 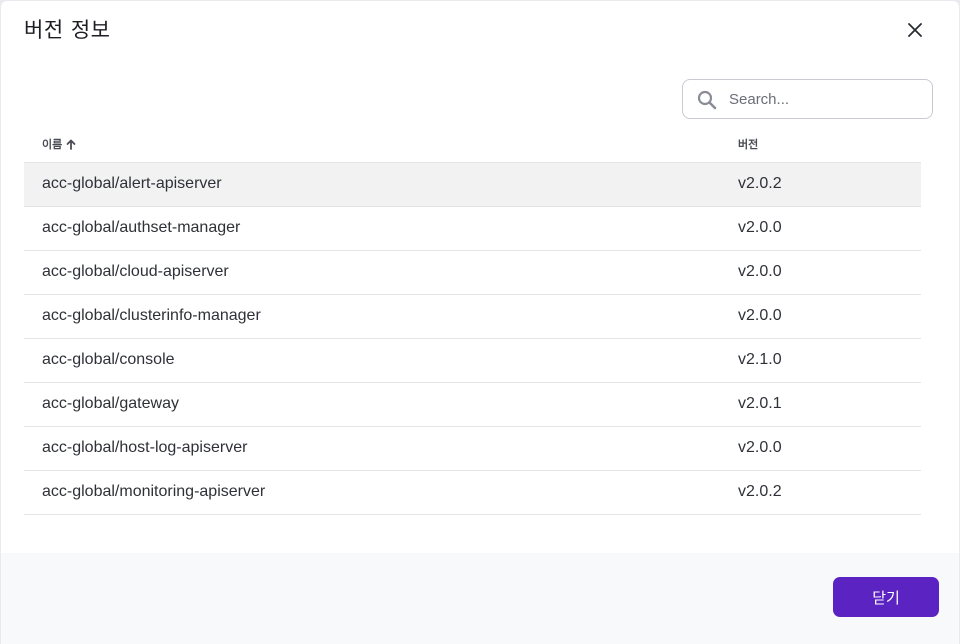 I want to click on table-row: acc-global/authset-manager v2.0.0, so click(x=472, y=229).